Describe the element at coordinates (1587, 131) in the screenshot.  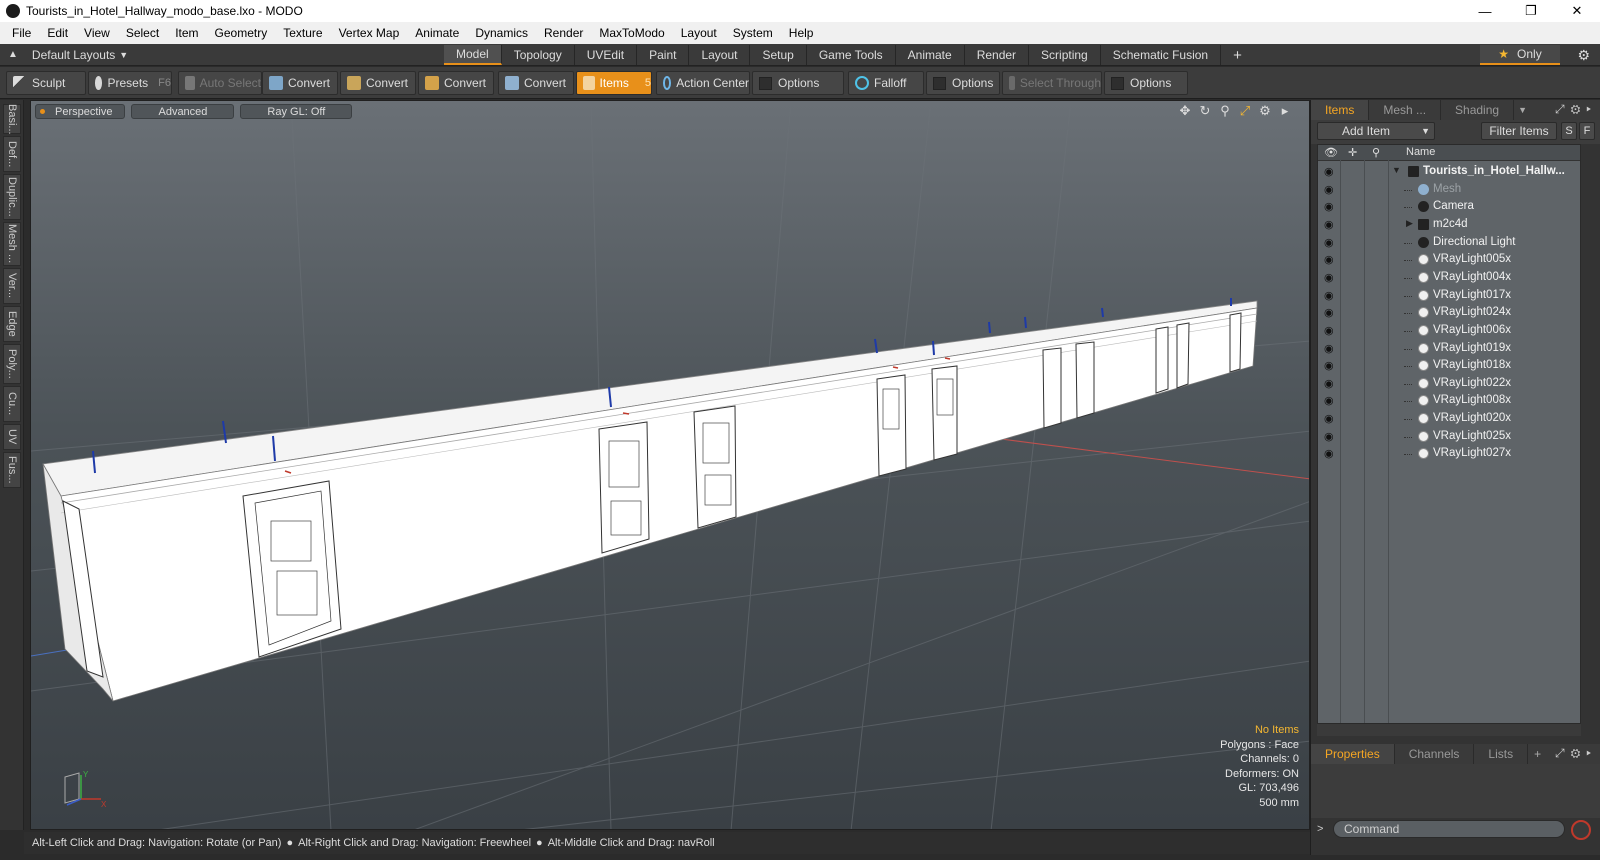
I see `f-toggle-button: F` at that location.